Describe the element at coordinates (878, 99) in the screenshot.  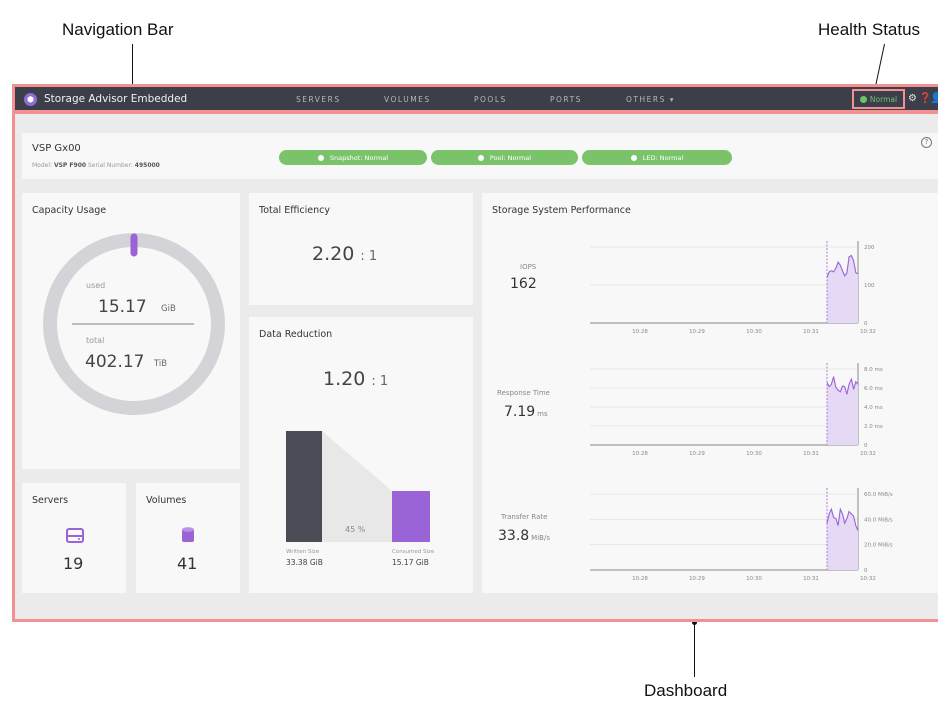
I see `health-status-frame` at that location.